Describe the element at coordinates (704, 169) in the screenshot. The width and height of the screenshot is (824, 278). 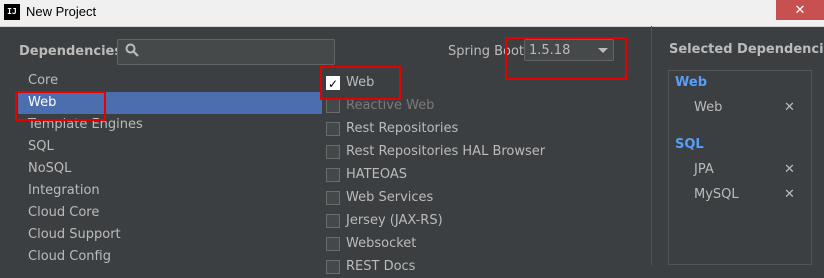
I see `selected-item-jpa: JPA` at that location.